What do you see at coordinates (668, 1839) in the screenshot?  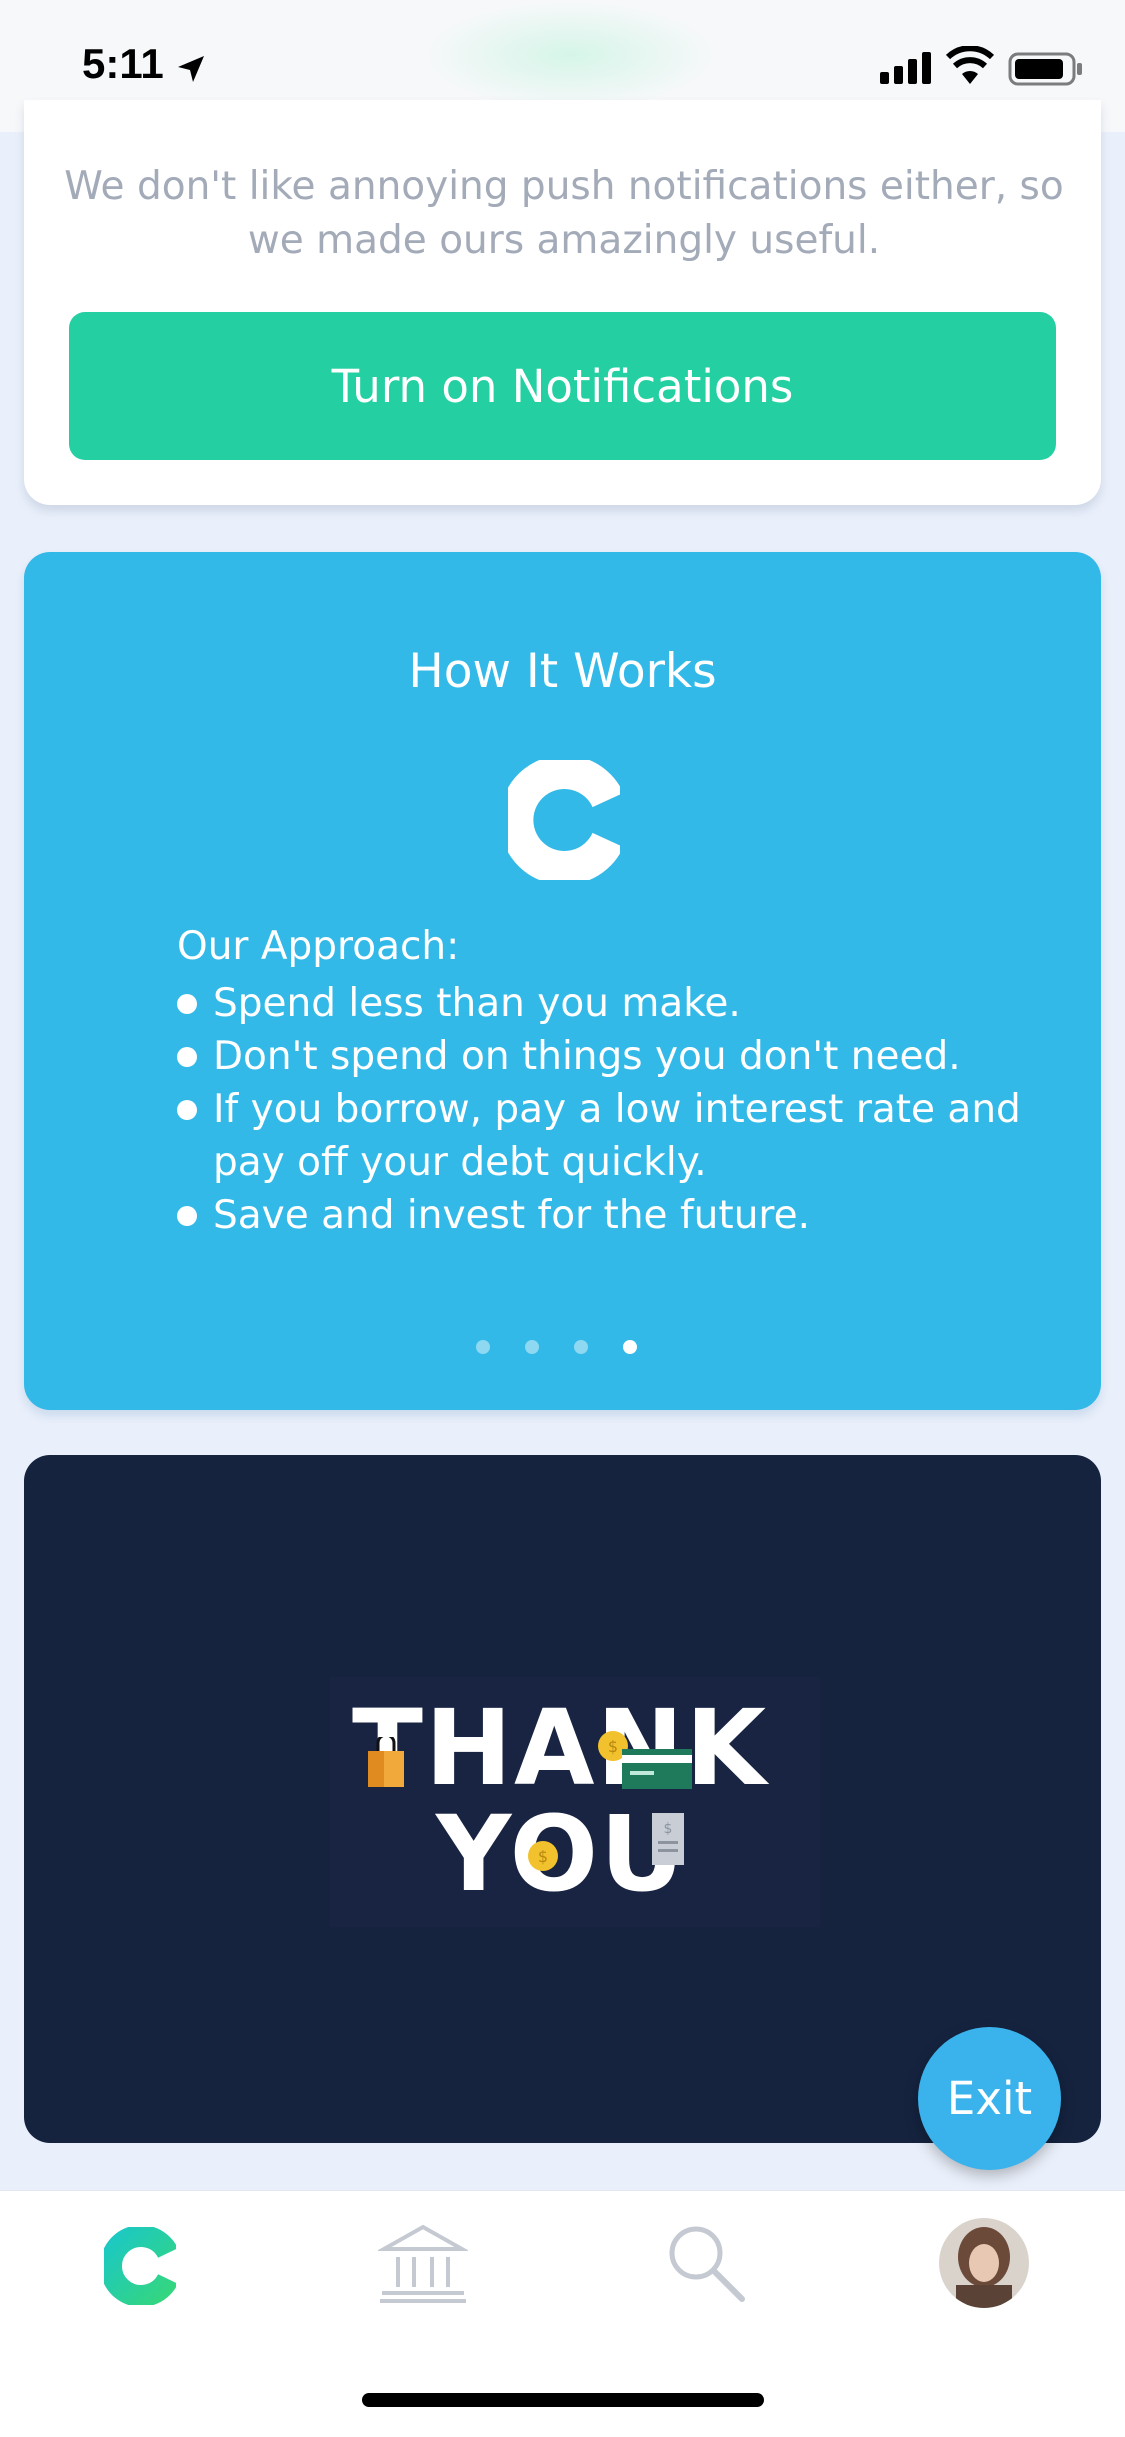 I see `receipt-icon: $` at bounding box center [668, 1839].